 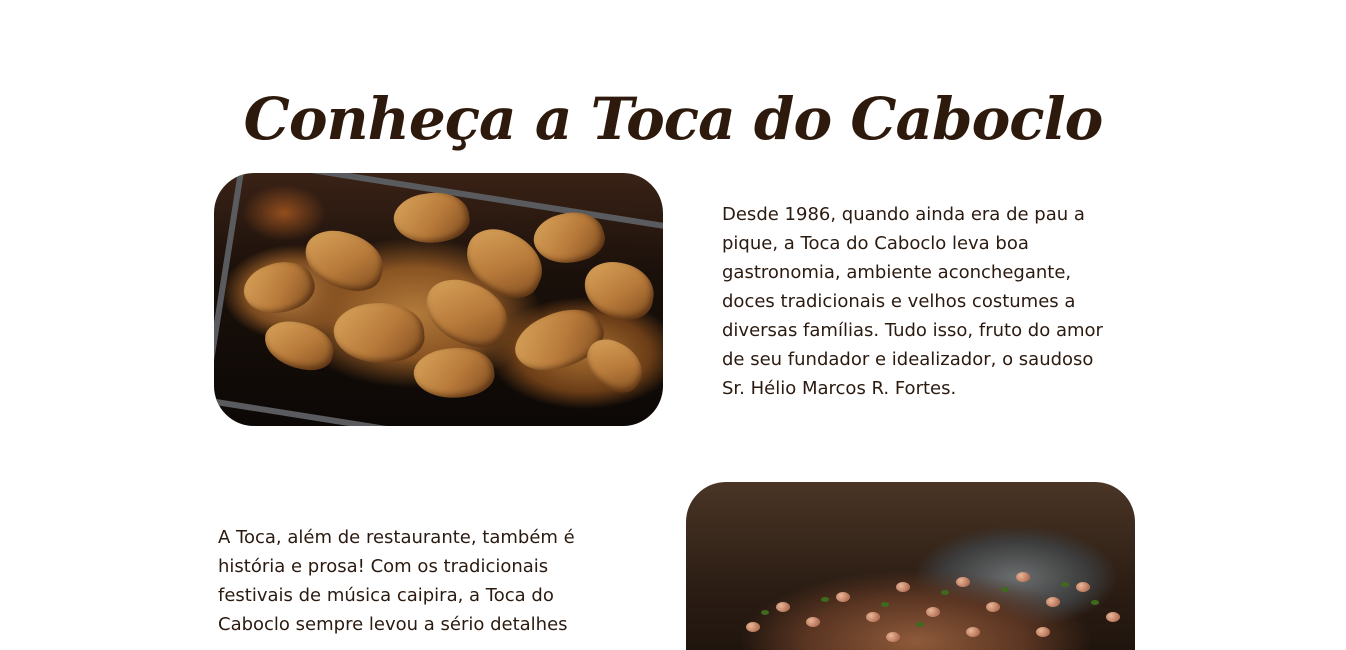 What do you see at coordinates (910, 566) in the screenshot?
I see `feijao-tropeiro-photo` at bounding box center [910, 566].